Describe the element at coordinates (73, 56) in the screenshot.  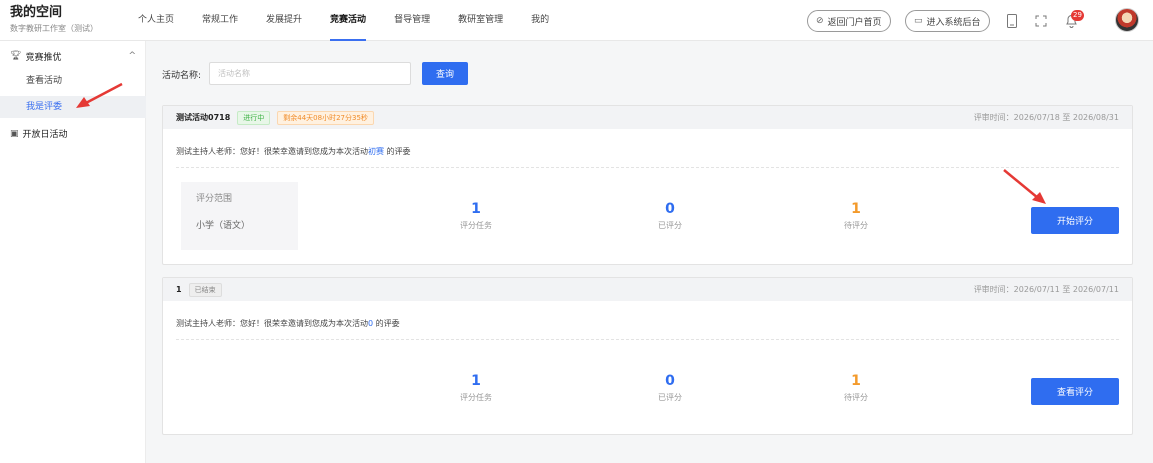
I see `sidebar-group-competition: 🏆︎ 竞赛推优 ^` at that location.